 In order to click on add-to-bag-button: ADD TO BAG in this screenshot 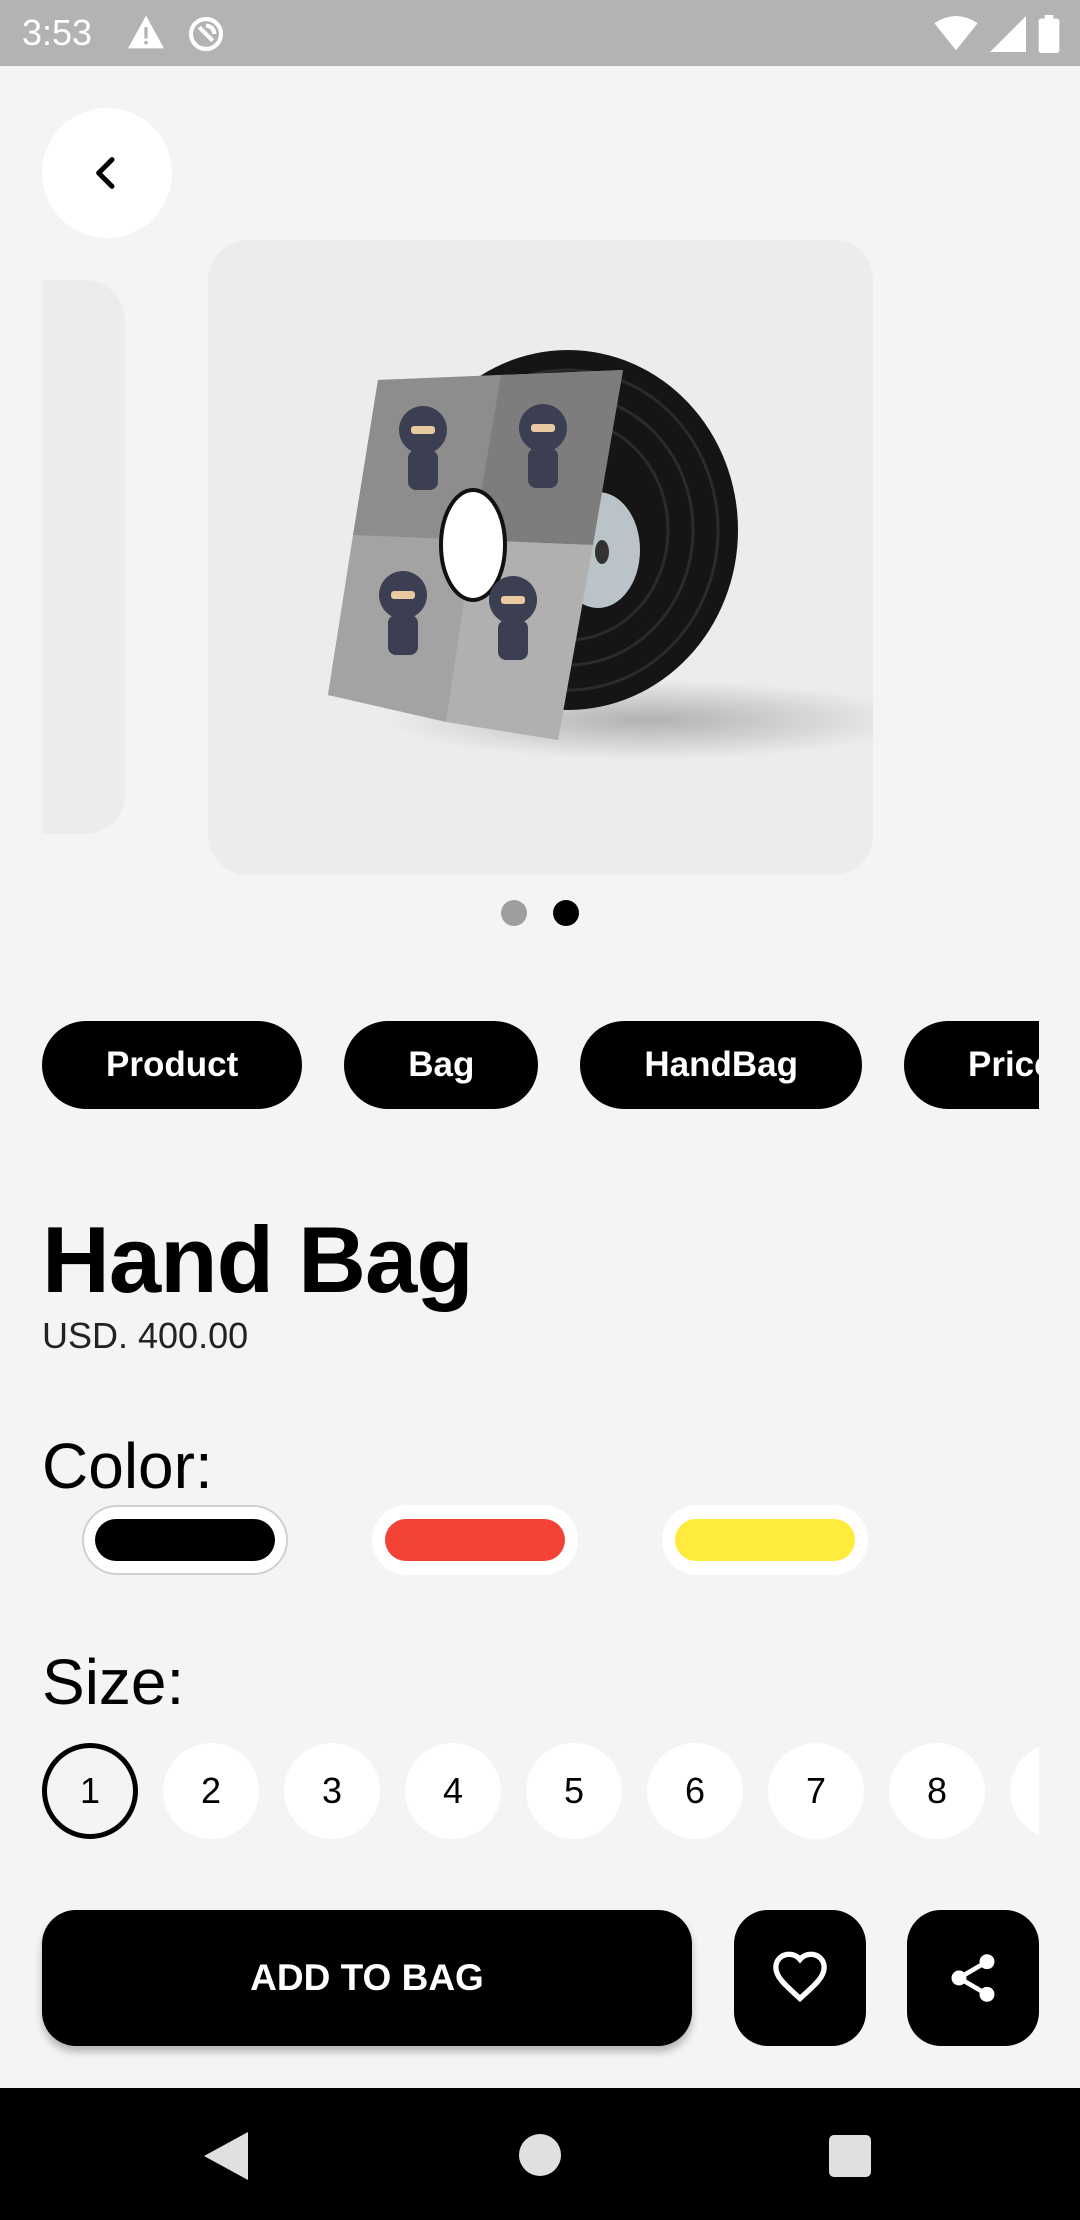, I will do `click(367, 1978)`.